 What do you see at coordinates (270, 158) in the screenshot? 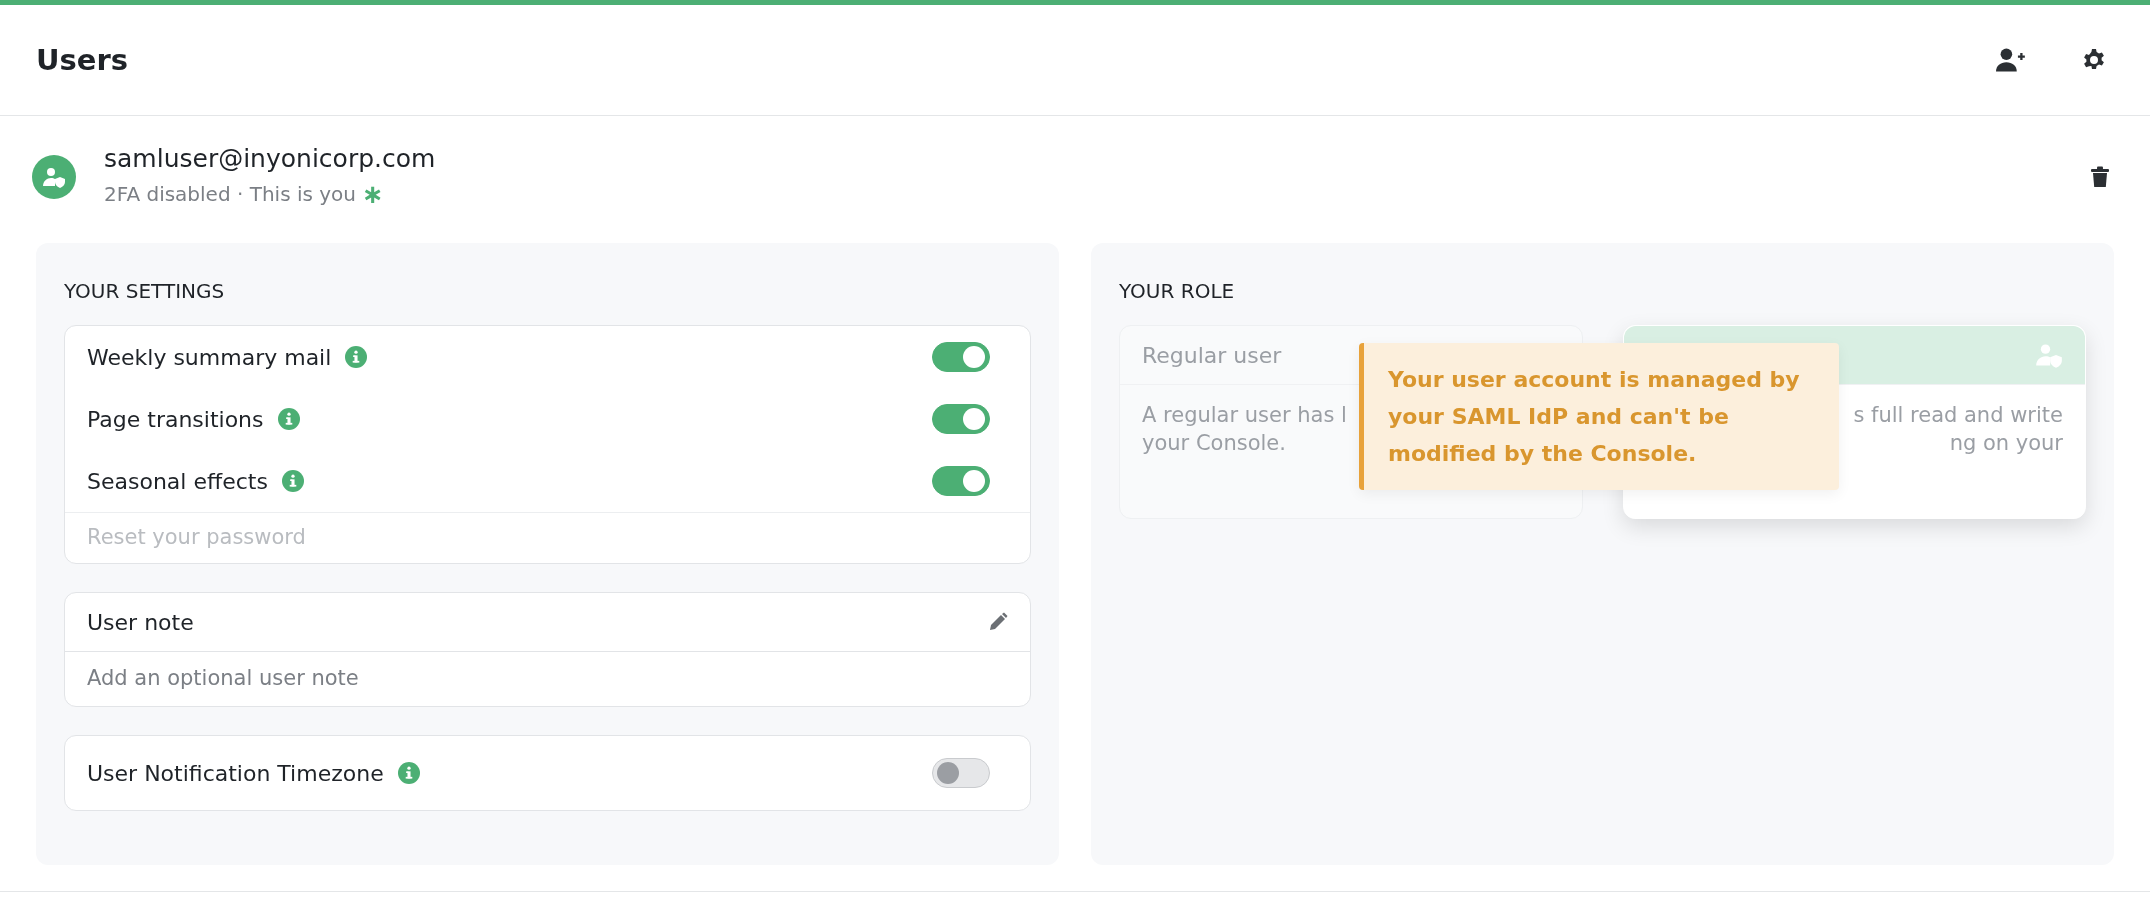
I see `user-email: samluser@inyonicorp.com` at bounding box center [270, 158].